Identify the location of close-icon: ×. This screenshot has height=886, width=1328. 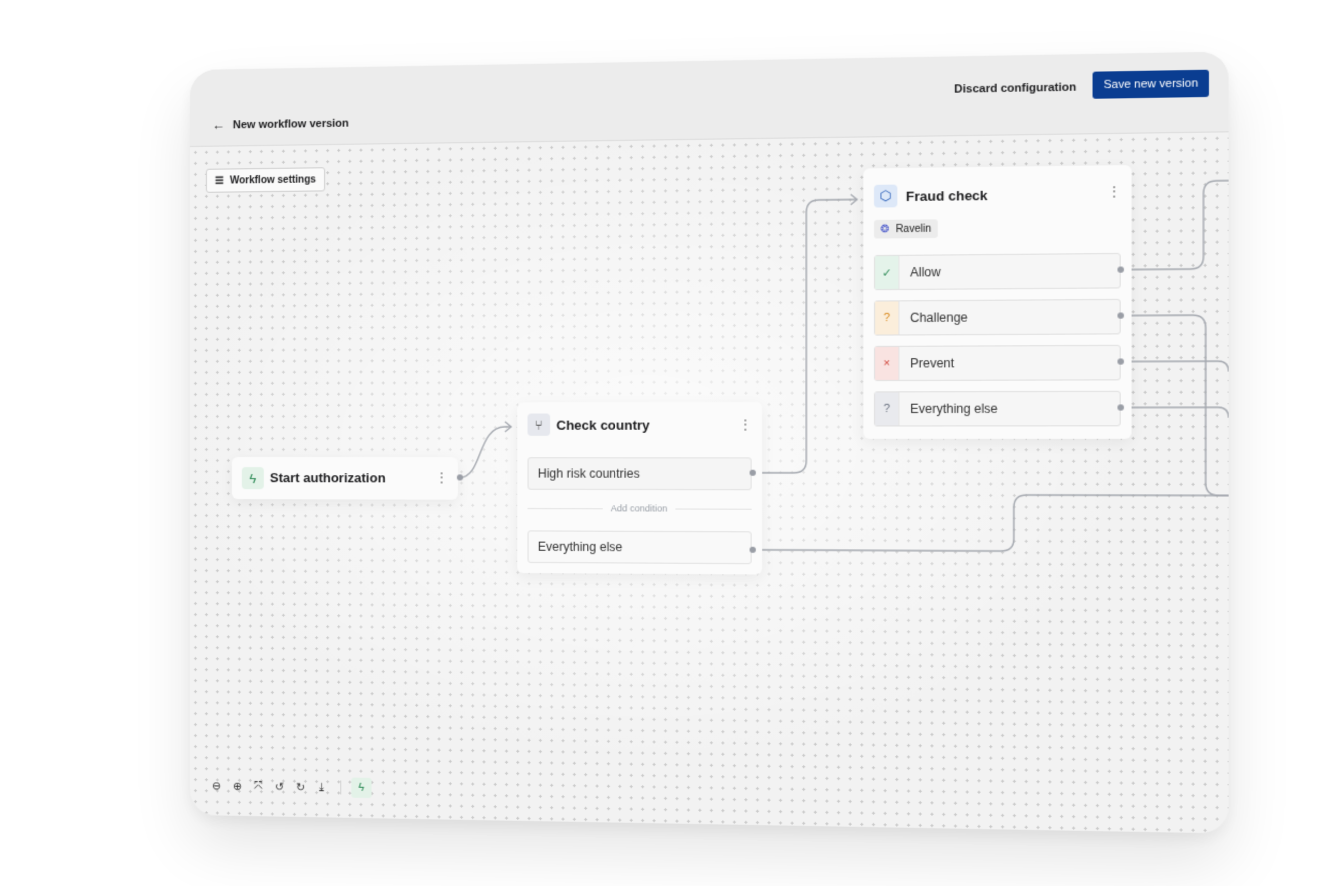
(887, 363).